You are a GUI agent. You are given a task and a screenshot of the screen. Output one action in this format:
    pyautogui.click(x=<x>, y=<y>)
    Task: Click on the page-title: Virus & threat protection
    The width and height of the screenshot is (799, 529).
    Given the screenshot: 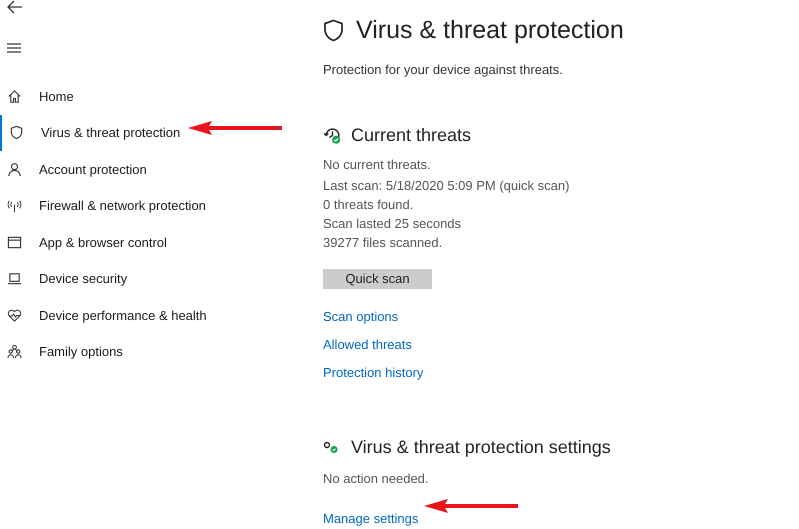 What is the action you would take?
    pyautogui.click(x=490, y=30)
    